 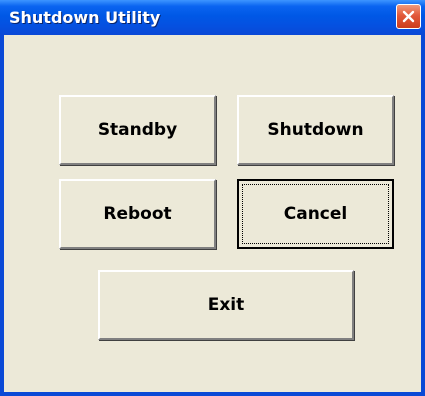 I want to click on standby-button: Standby, so click(x=137, y=130).